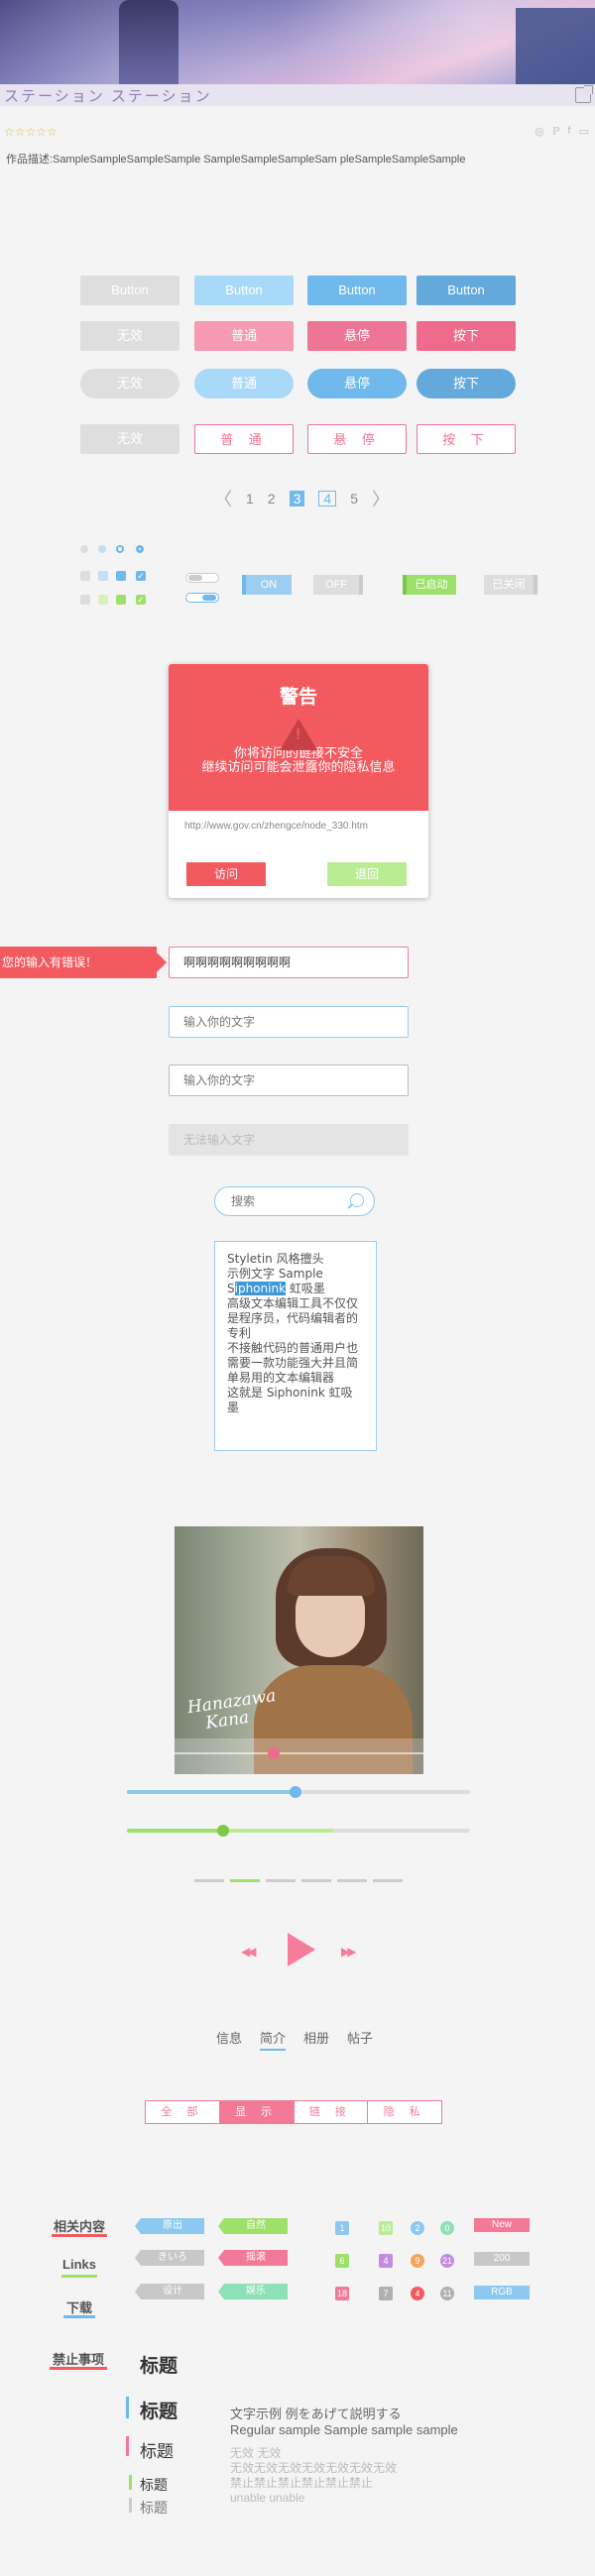 Image resolution: width=595 pixels, height=2576 pixels. What do you see at coordinates (502, 2292) in the screenshot?
I see `badge-rgb: RGB` at bounding box center [502, 2292].